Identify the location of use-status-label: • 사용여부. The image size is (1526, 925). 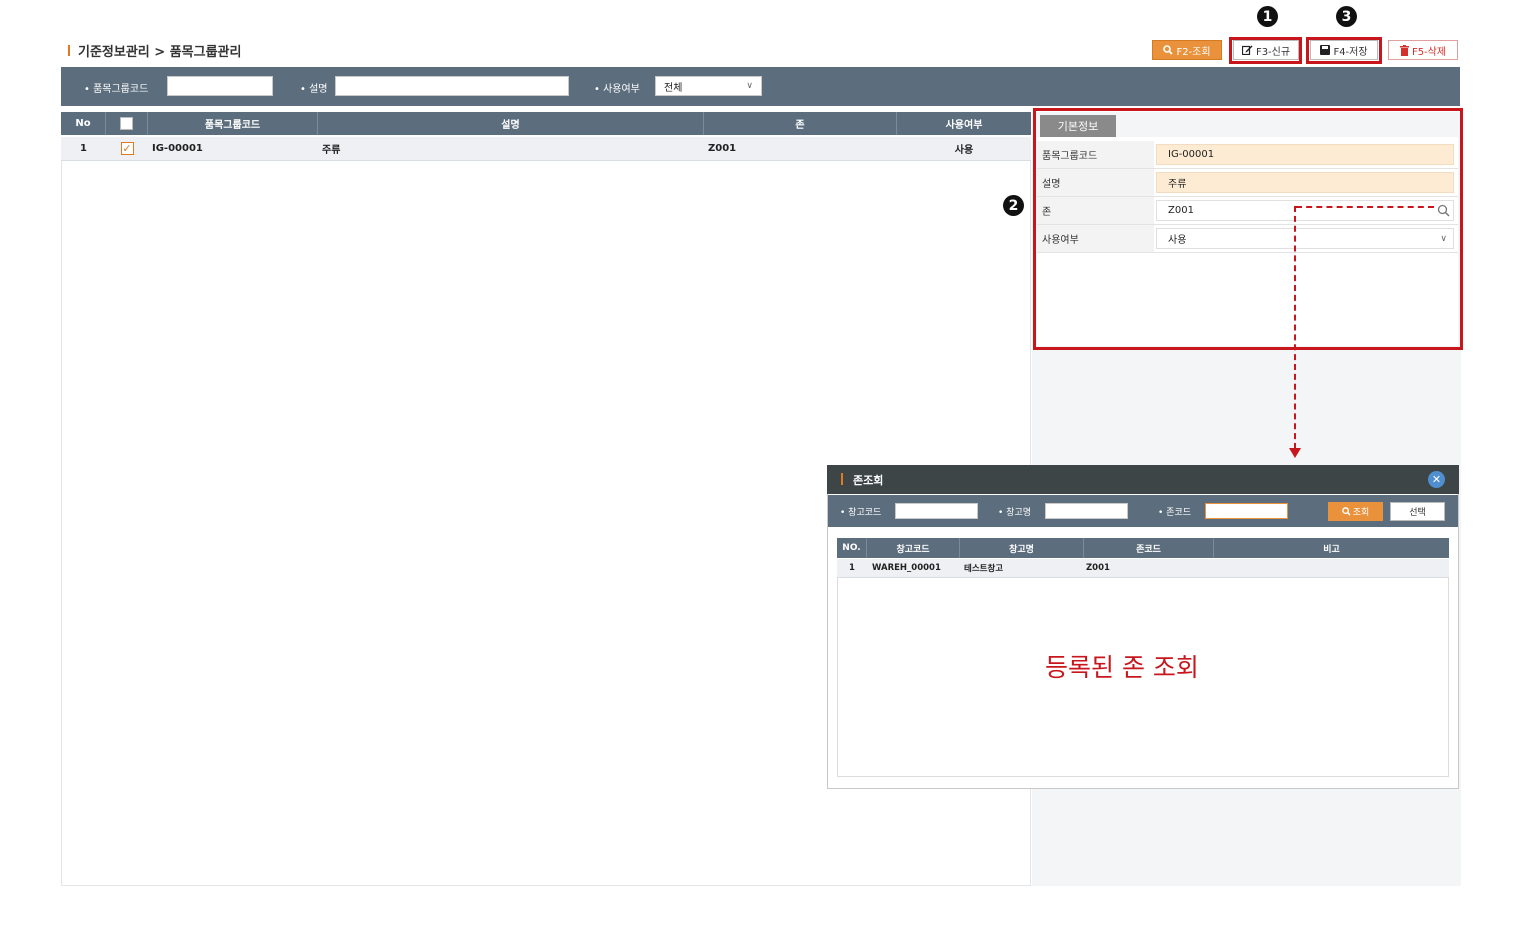
(617, 89).